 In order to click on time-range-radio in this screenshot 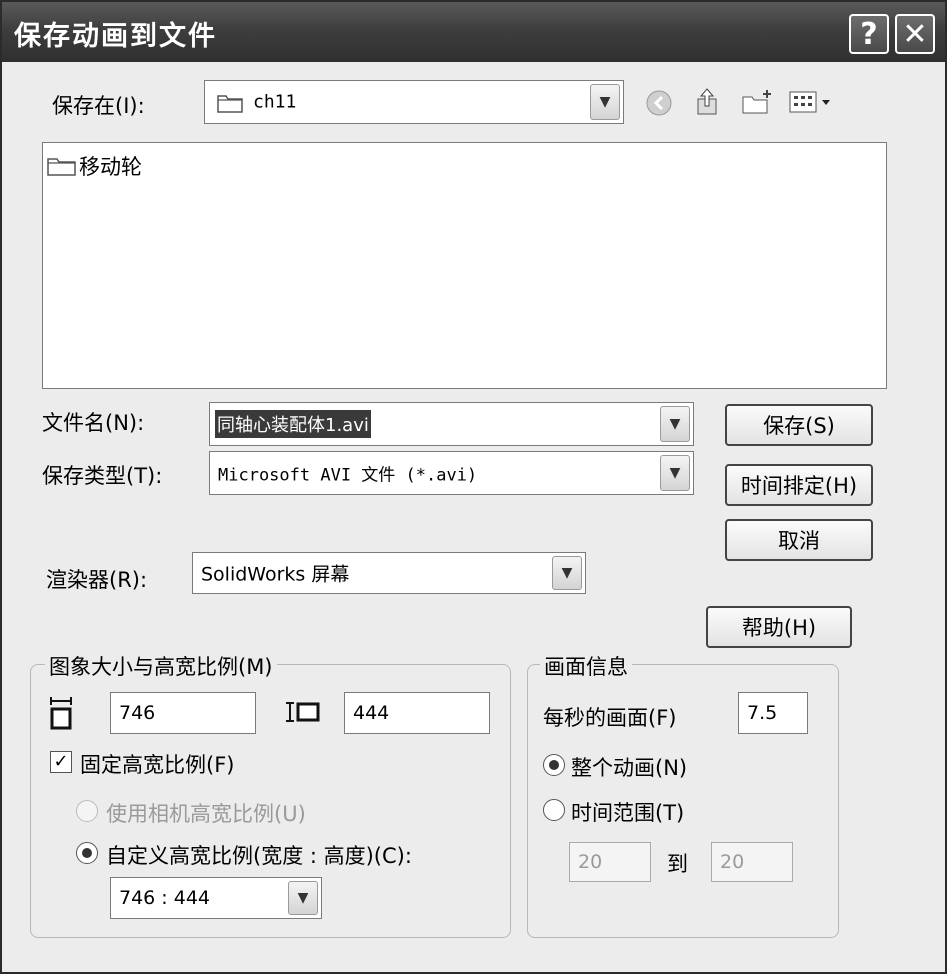, I will do `click(554, 810)`.